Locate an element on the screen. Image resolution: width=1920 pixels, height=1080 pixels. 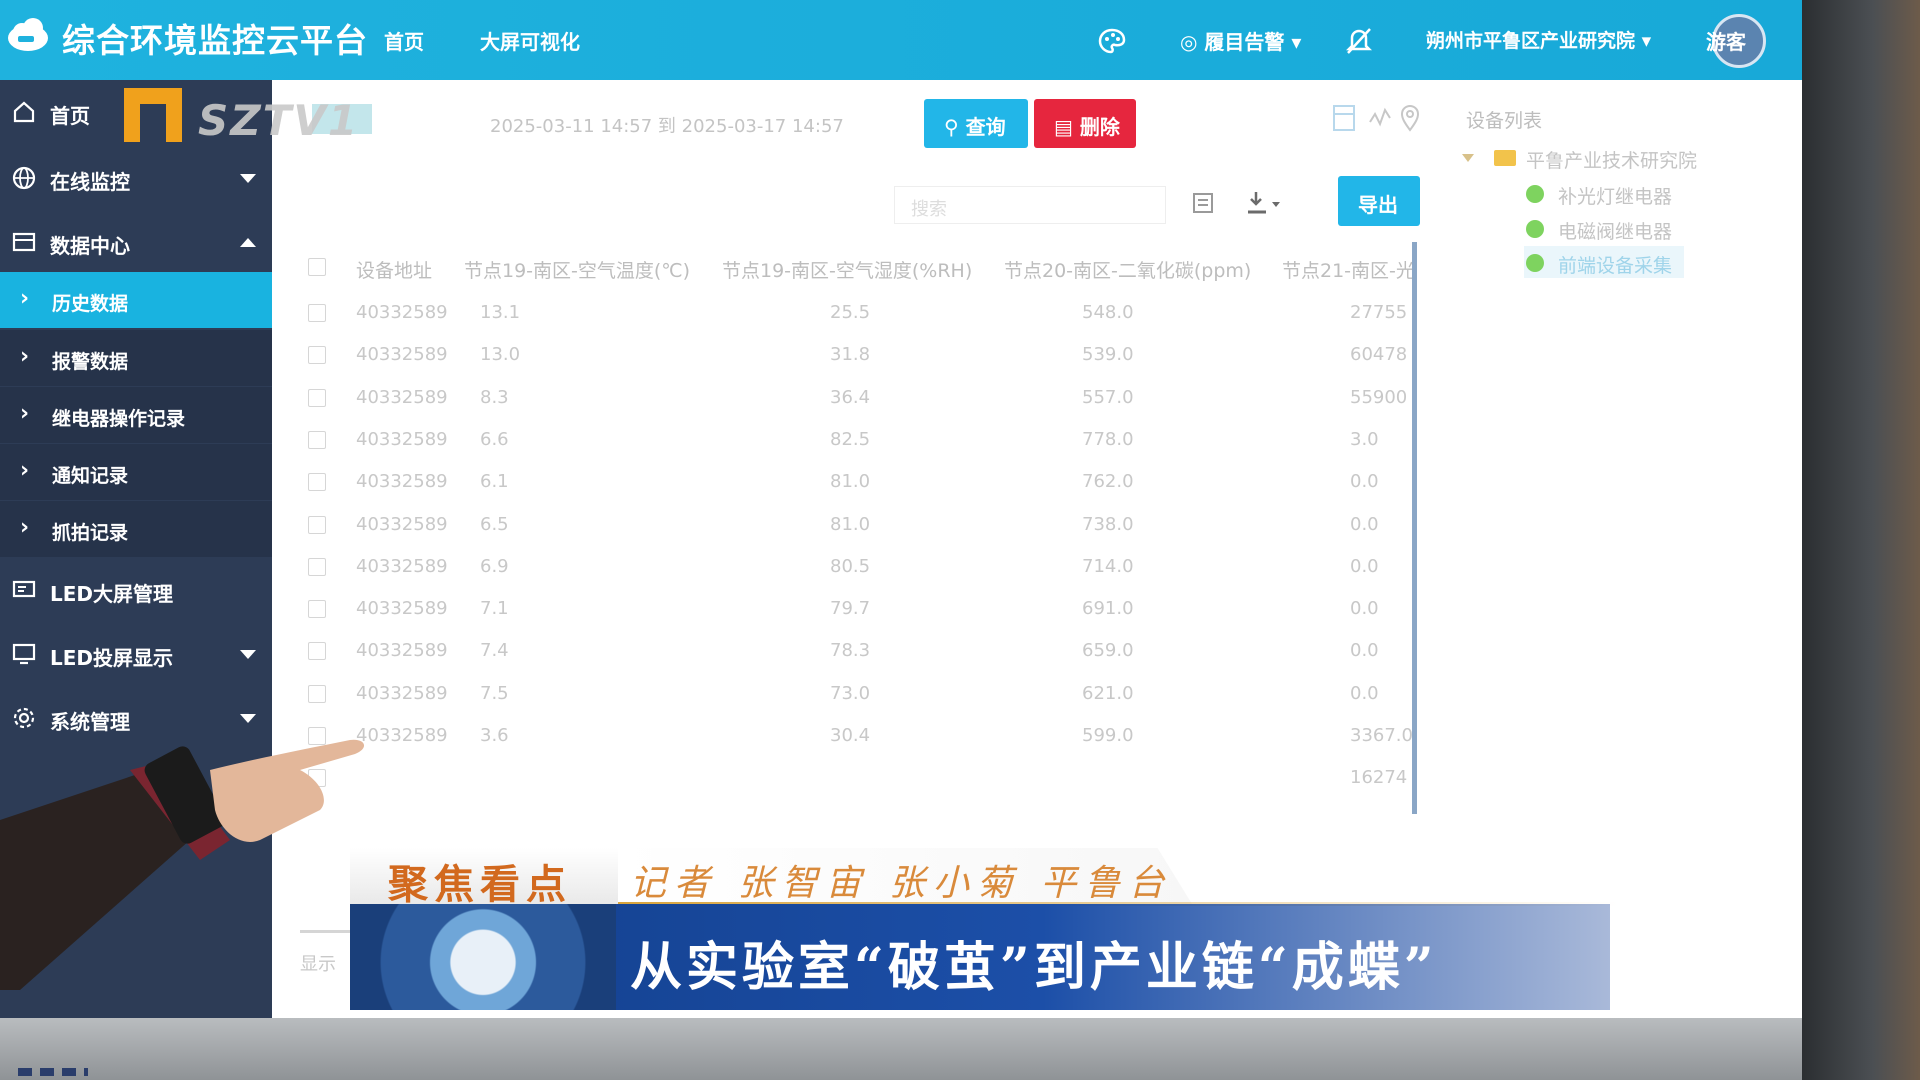
alarm-dropdown: ◎ 履目告警 ▾ is located at coordinates (1240, 40).